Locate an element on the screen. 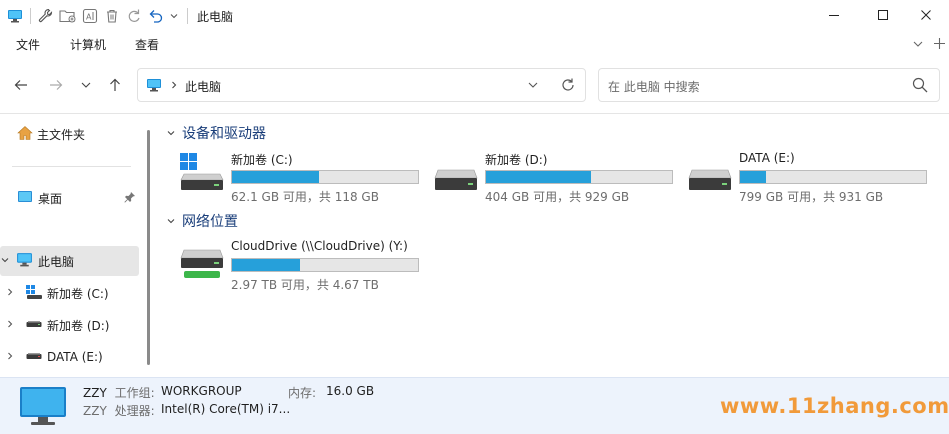 This screenshot has width=949, height=434. back-button is located at coordinates (21, 85).